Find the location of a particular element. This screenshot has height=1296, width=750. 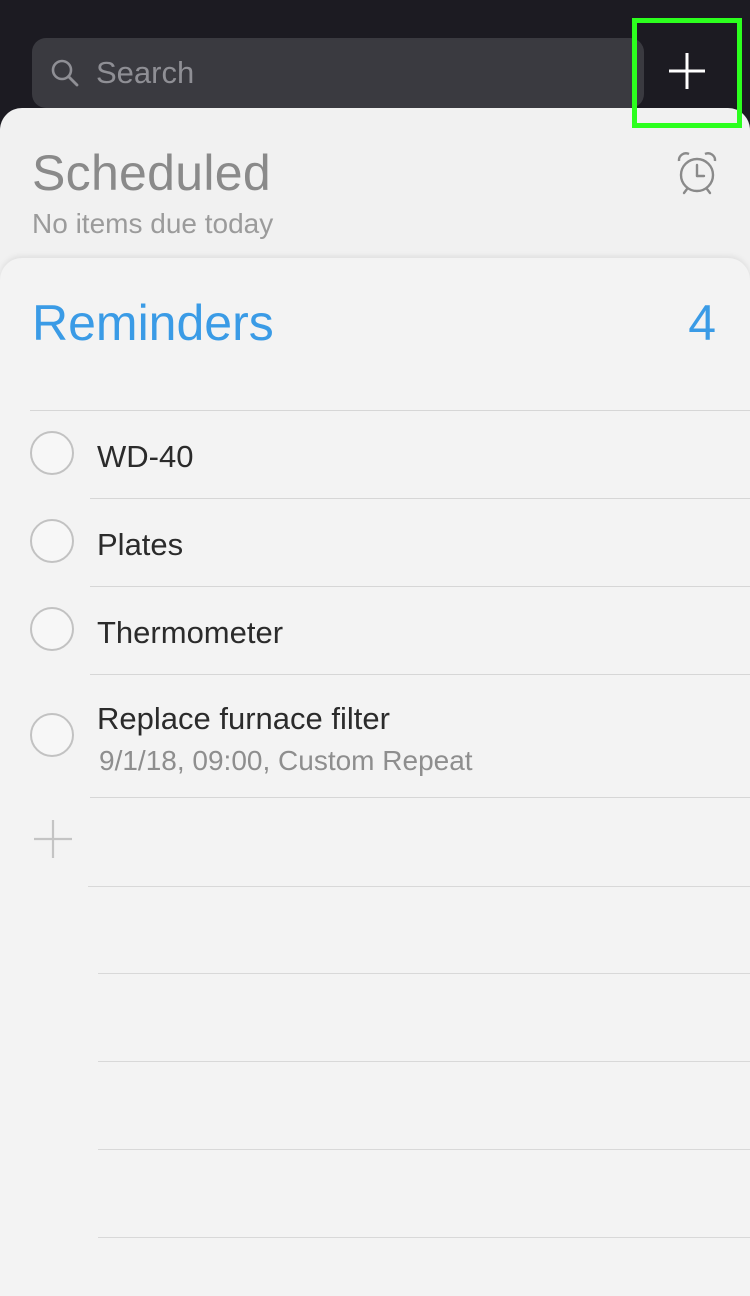

scheduled-subtitle: No items due today is located at coordinates (153, 223).